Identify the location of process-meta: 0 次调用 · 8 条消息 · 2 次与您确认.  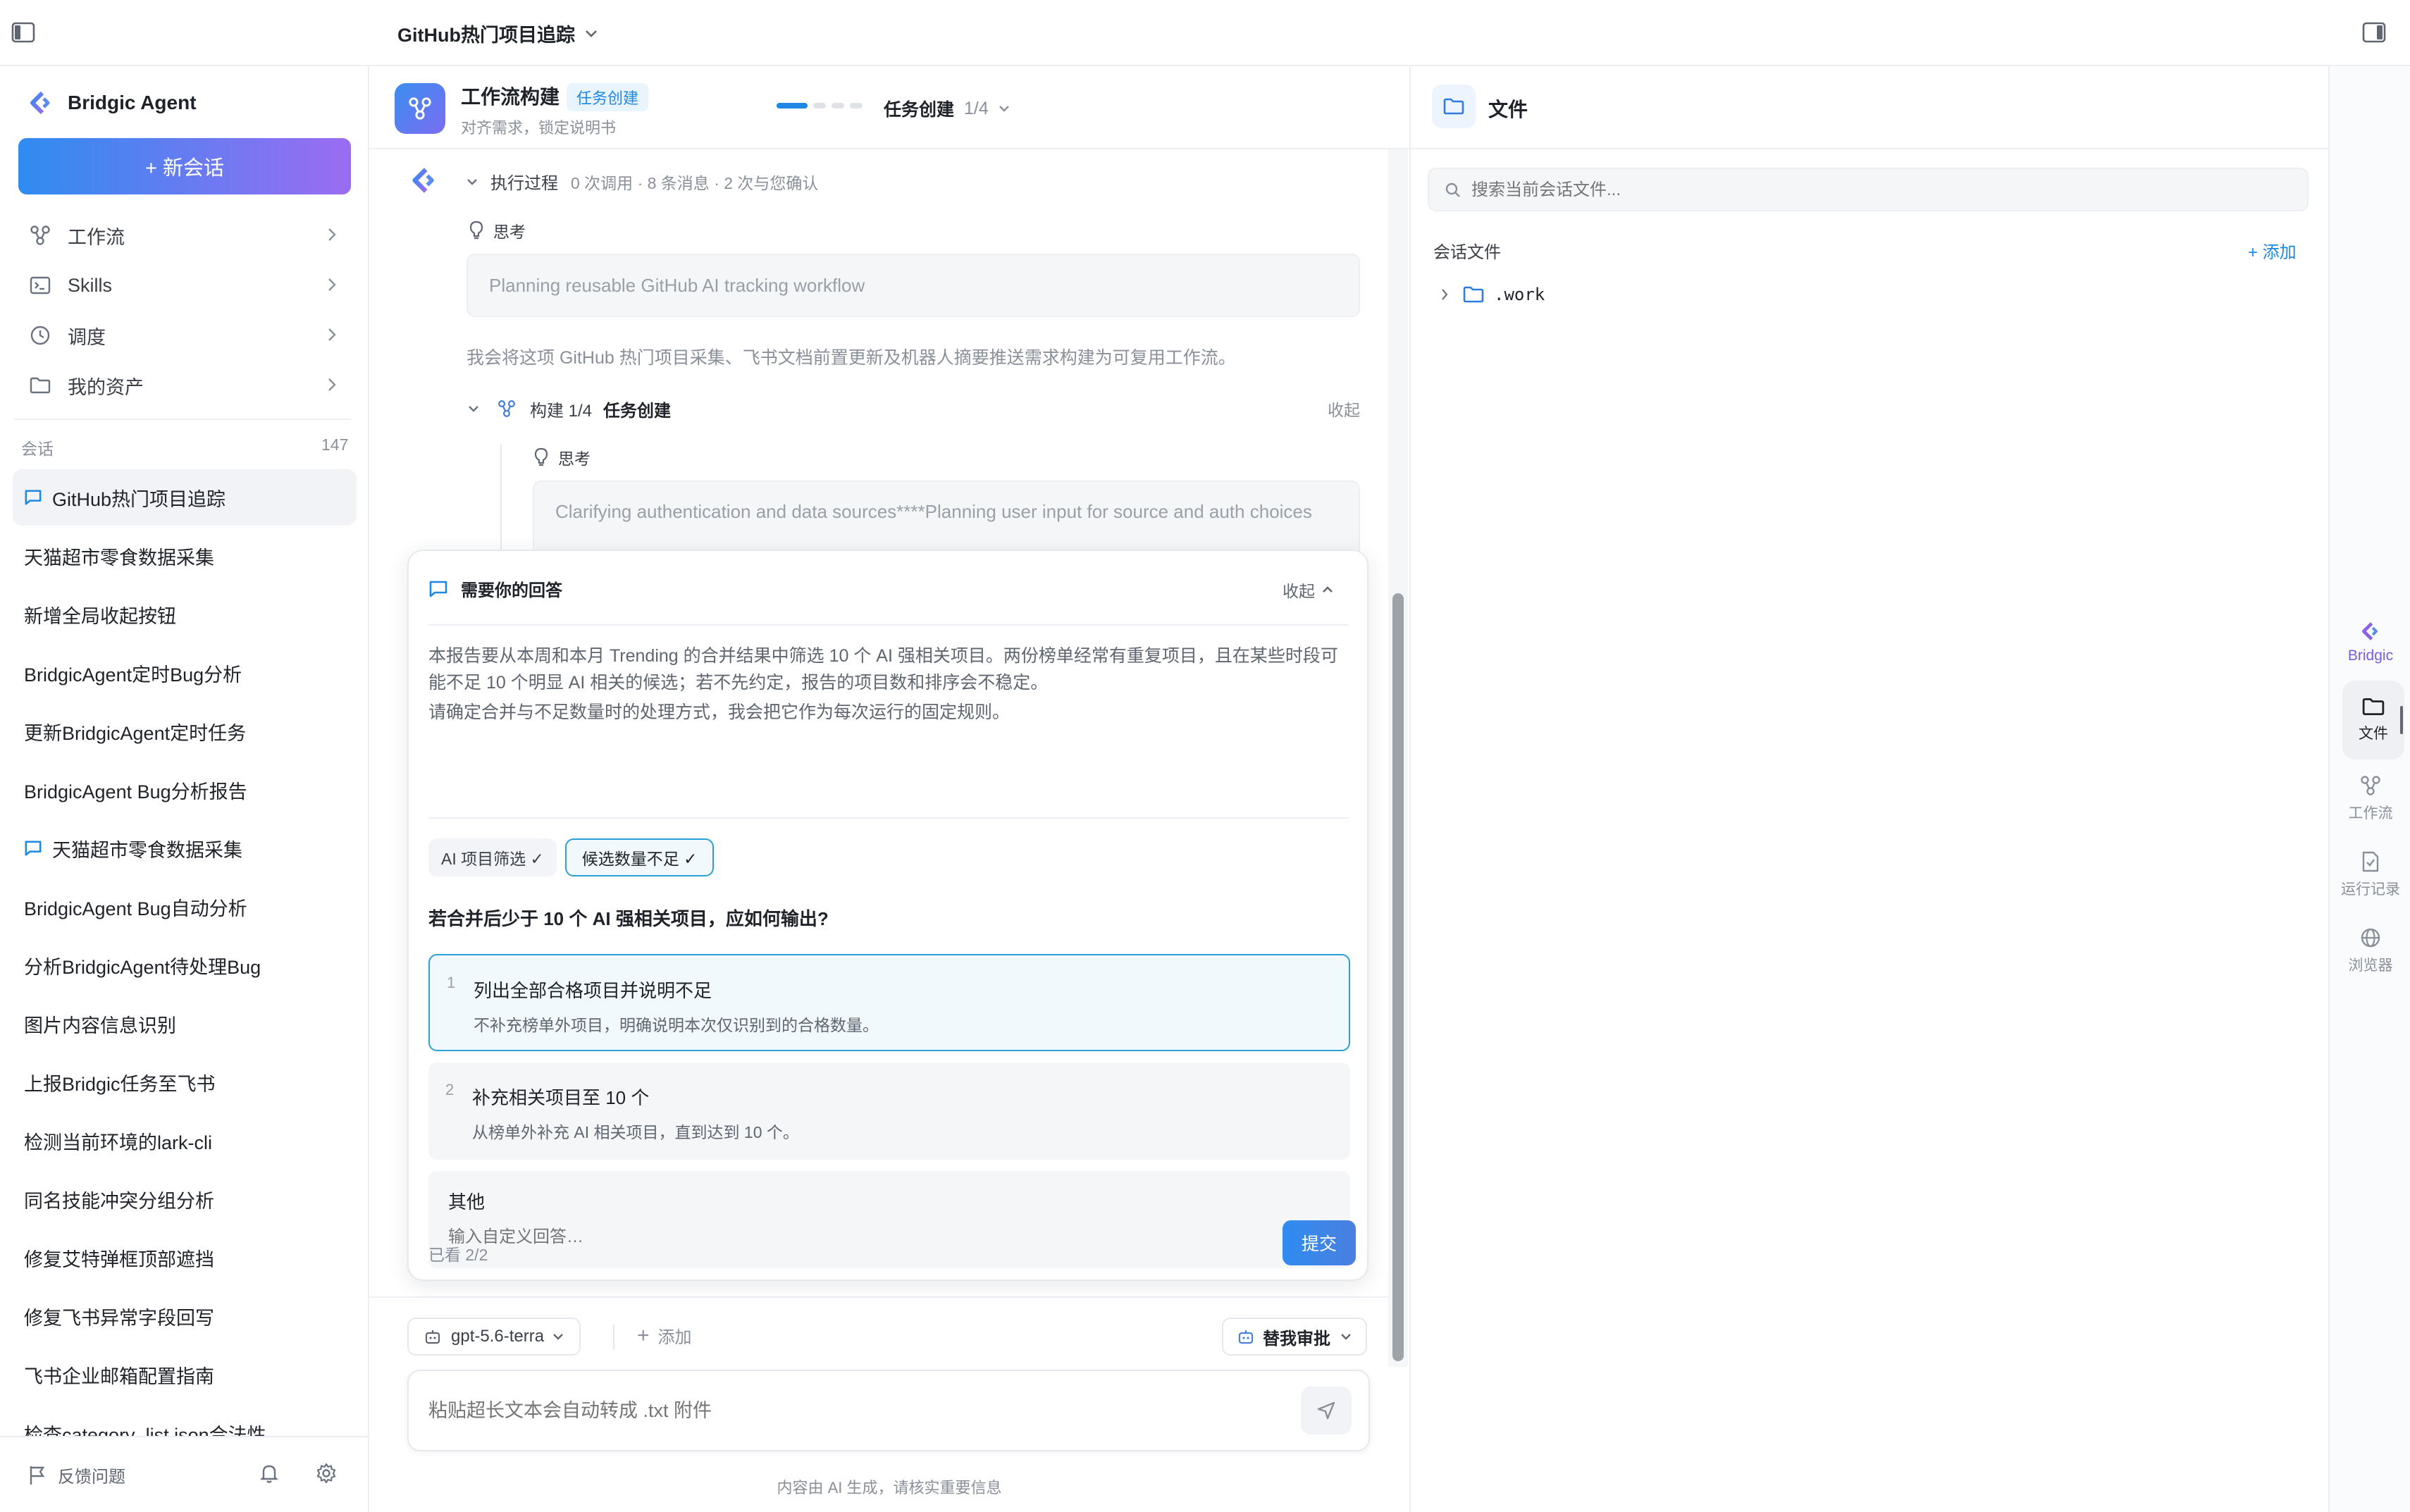
(695, 182).